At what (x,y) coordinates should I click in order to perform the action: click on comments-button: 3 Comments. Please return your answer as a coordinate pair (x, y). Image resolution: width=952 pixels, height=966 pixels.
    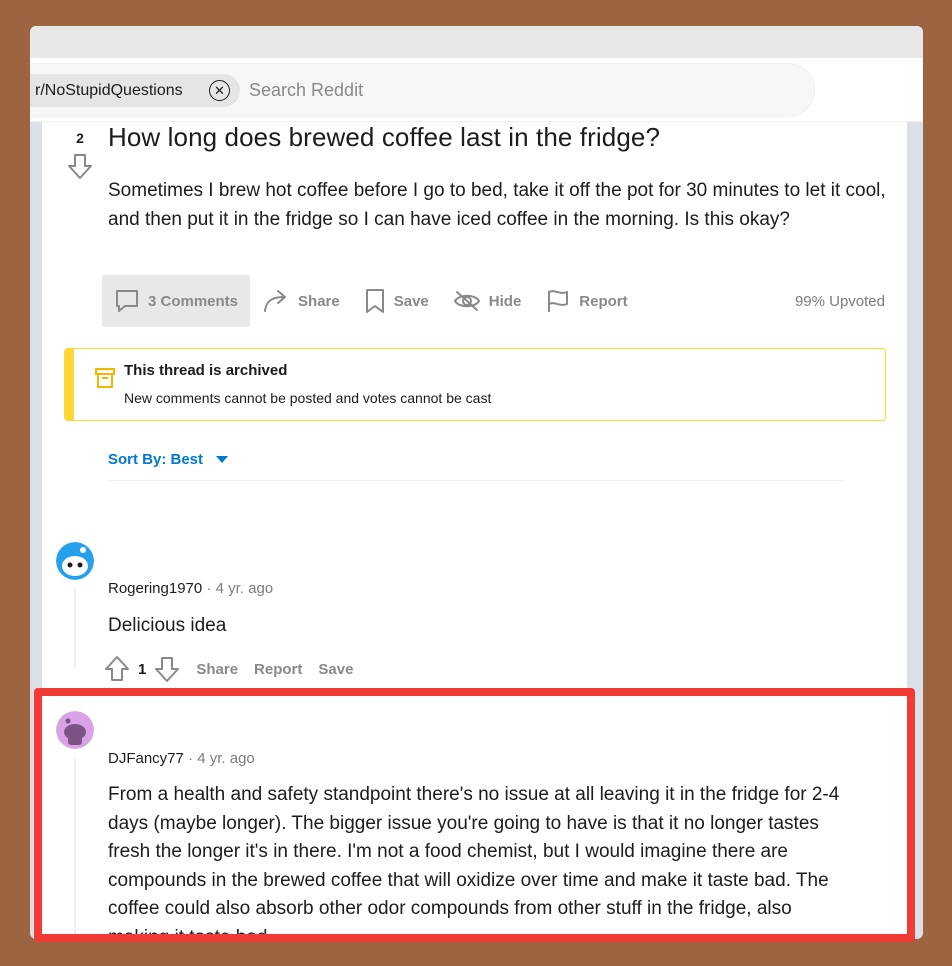
    Looking at the image, I should click on (176, 301).